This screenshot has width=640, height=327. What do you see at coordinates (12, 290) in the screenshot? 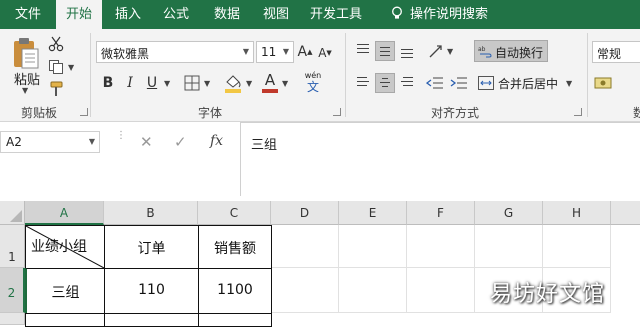
I see `row-header-2: 2` at bounding box center [12, 290].